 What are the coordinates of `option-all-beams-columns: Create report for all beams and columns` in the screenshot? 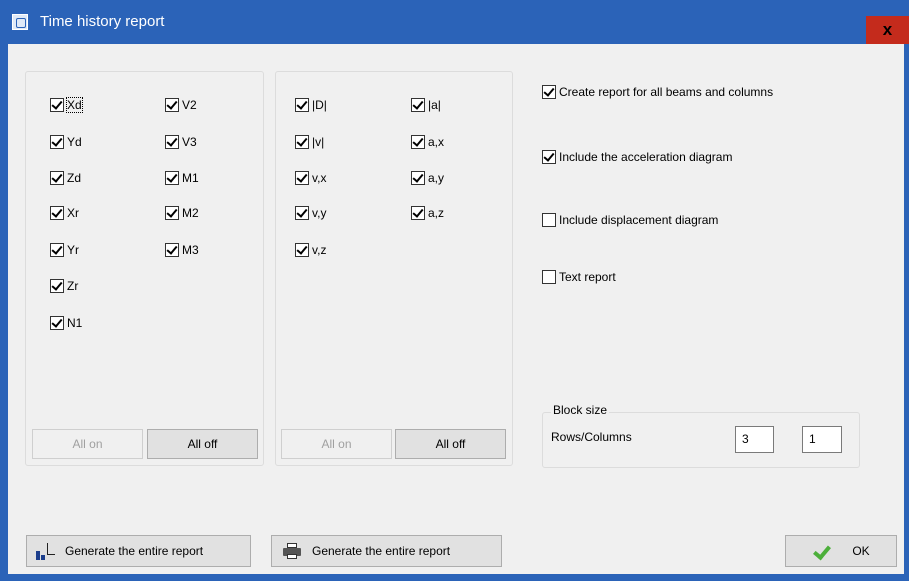 It's located at (657, 92).